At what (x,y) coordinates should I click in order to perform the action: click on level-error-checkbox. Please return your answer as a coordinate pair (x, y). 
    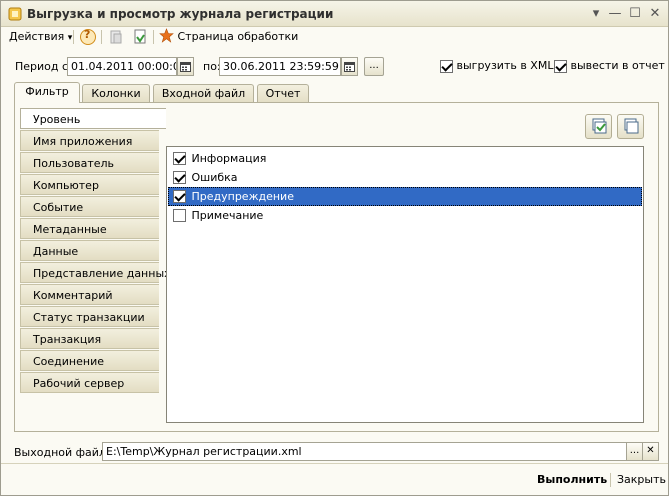
    Looking at the image, I should click on (179, 177).